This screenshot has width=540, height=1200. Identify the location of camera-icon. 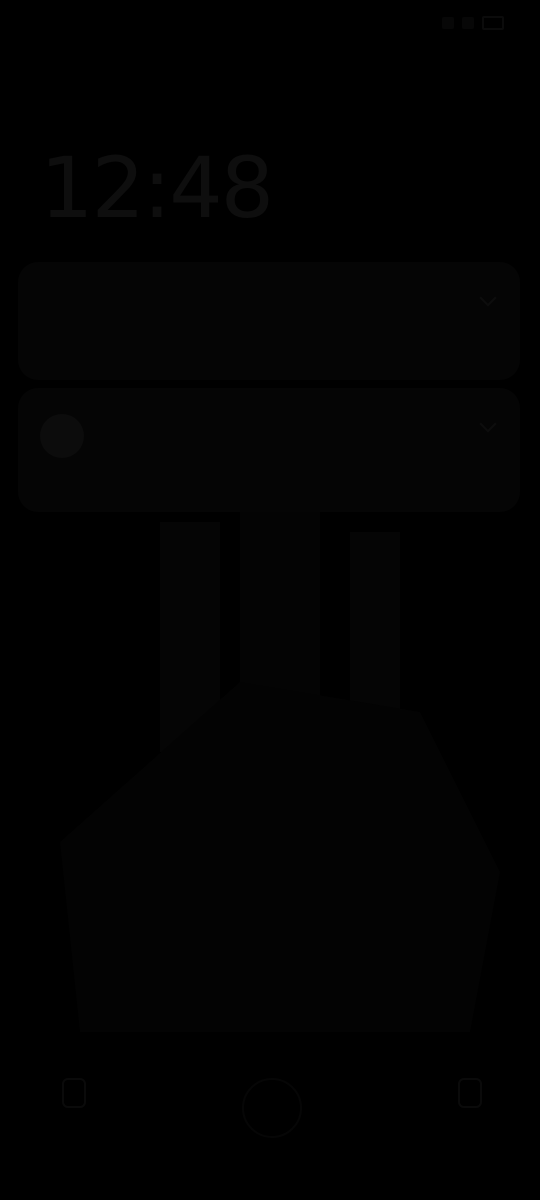
(470, 1093).